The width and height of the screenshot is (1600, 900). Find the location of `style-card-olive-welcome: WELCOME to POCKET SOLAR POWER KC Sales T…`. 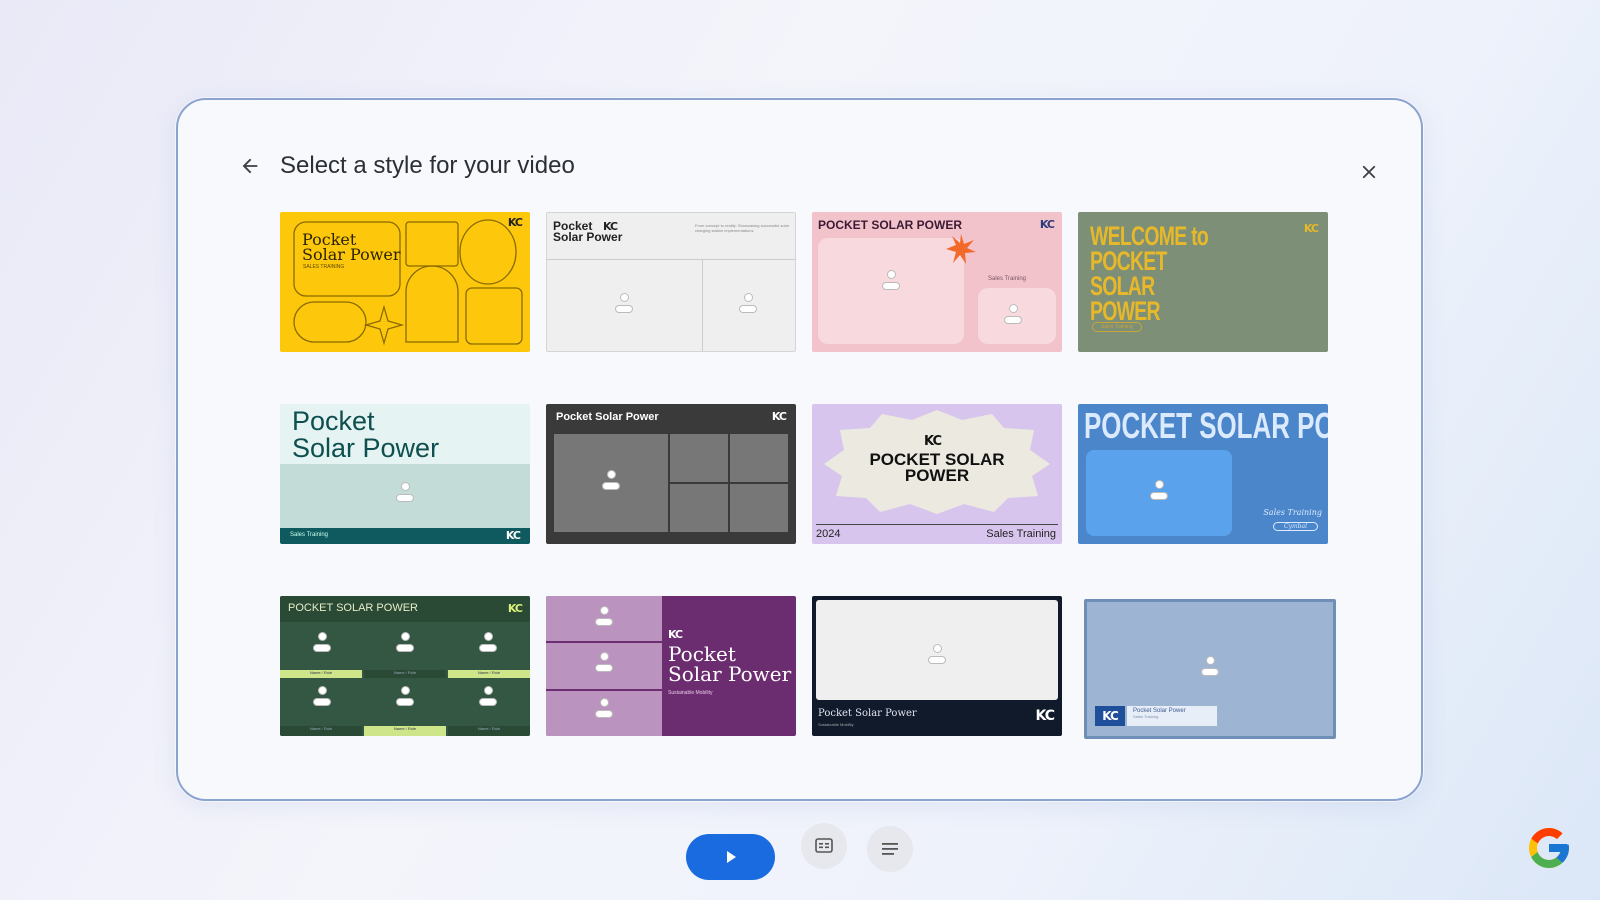

style-card-olive-welcome: WELCOME to POCKET SOLAR POWER KC Sales T… is located at coordinates (1203, 282).